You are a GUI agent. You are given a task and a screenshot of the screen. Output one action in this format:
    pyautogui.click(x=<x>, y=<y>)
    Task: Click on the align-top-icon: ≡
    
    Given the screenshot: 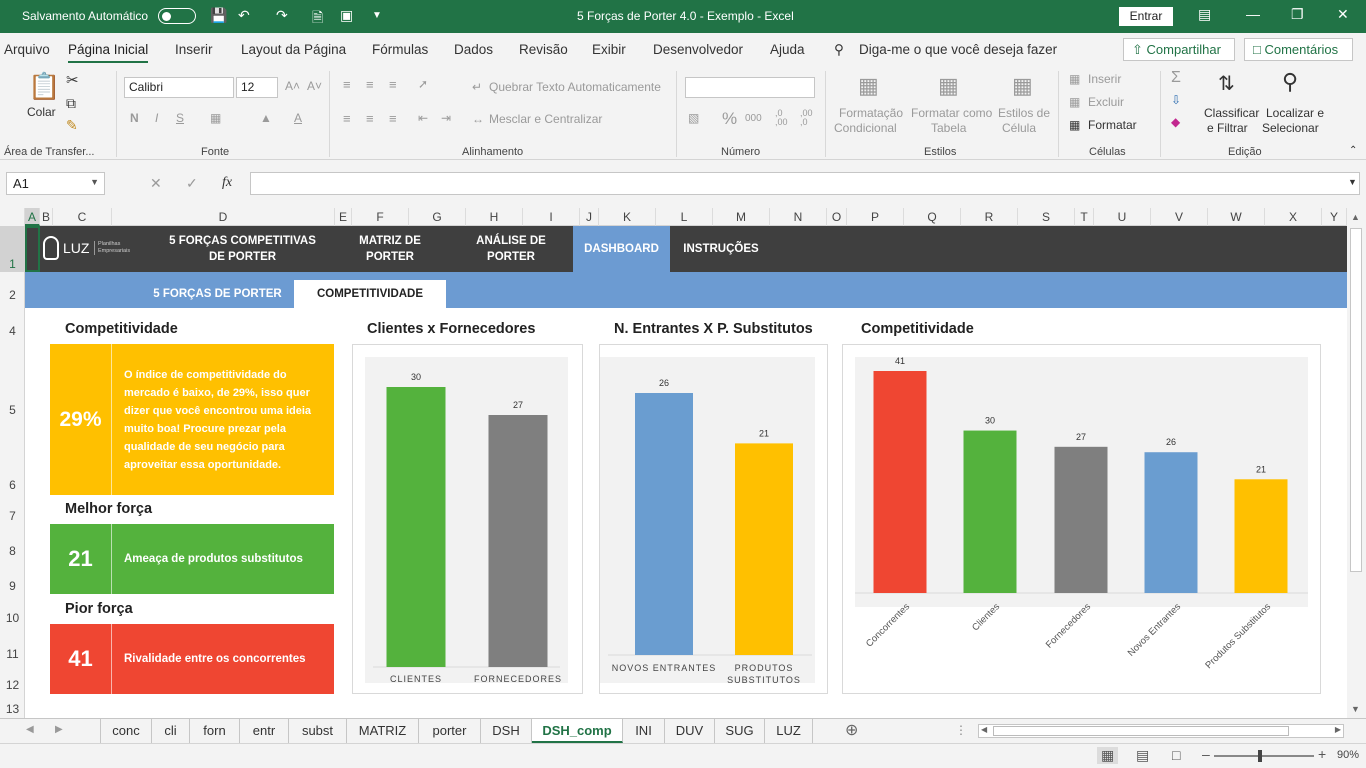 What is the action you would take?
    pyautogui.click(x=347, y=84)
    